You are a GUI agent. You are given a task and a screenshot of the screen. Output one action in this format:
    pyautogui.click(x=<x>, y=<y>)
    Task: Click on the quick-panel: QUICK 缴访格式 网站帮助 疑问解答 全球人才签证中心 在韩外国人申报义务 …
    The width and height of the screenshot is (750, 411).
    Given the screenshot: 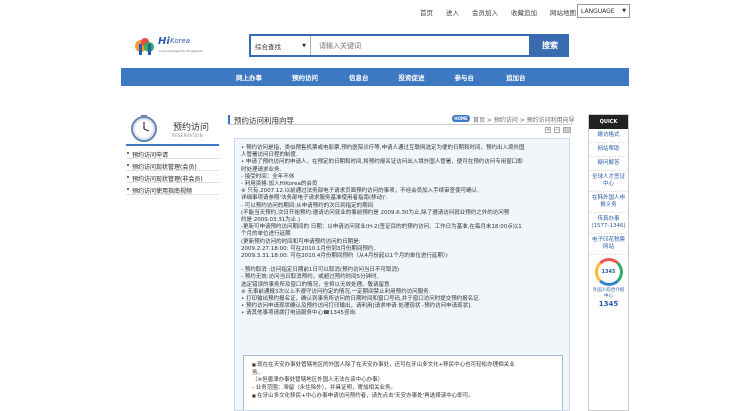 What is the action you would take?
    pyautogui.click(x=608, y=262)
    